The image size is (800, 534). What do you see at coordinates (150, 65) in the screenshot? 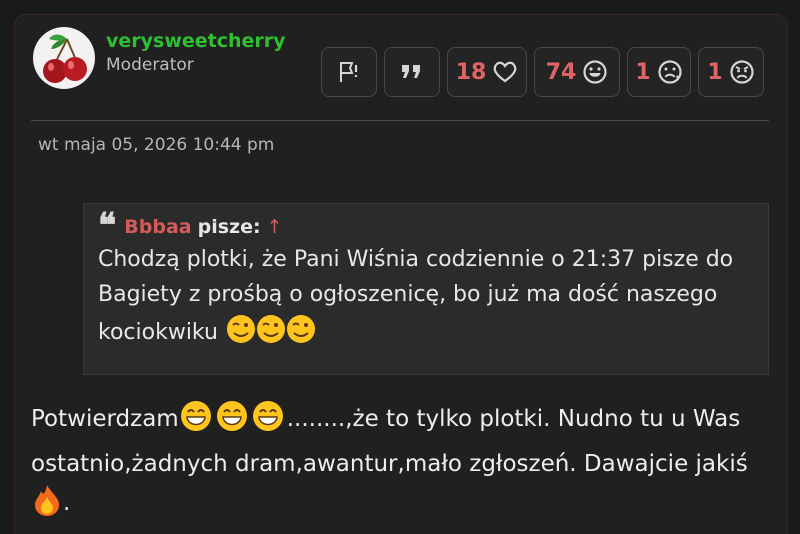
I see `user-rank: Moderator` at bounding box center [150, 65].